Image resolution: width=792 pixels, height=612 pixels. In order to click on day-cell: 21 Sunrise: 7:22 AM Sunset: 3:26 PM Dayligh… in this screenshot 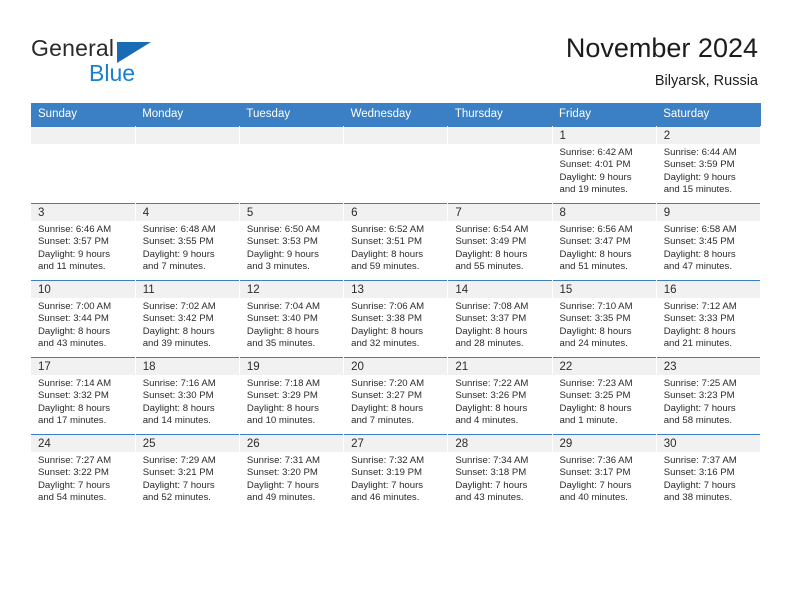, I will do `click(500, 396)`.